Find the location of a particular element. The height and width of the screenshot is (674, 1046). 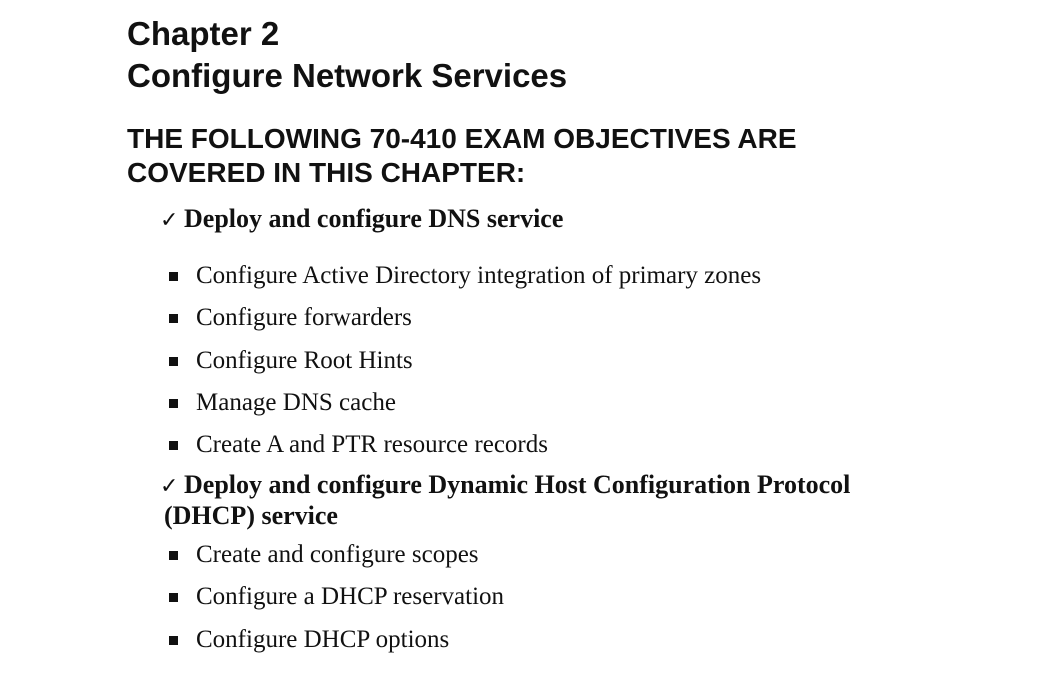

list-item-text: Create and configure scopes is located at coordinates (337, 554).